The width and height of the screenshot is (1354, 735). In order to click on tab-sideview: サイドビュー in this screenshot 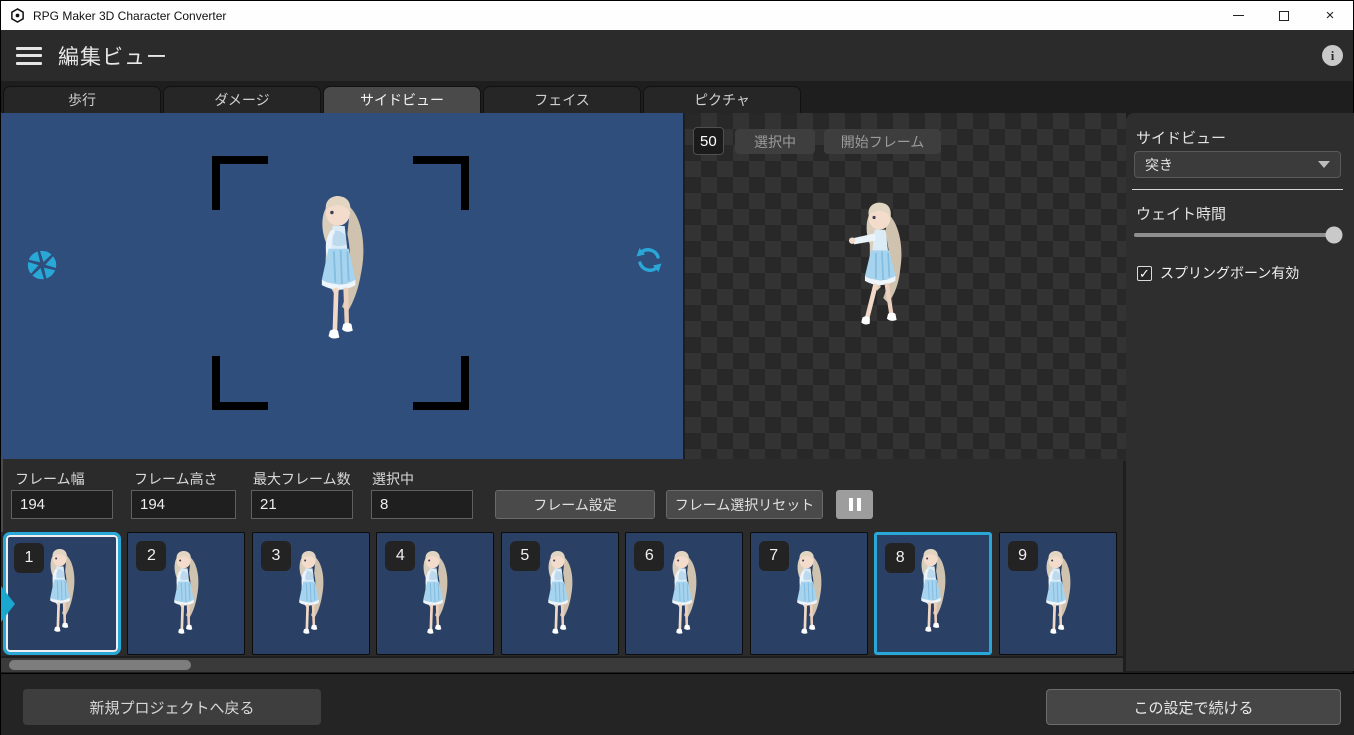, I will do `click(402, 99)`.